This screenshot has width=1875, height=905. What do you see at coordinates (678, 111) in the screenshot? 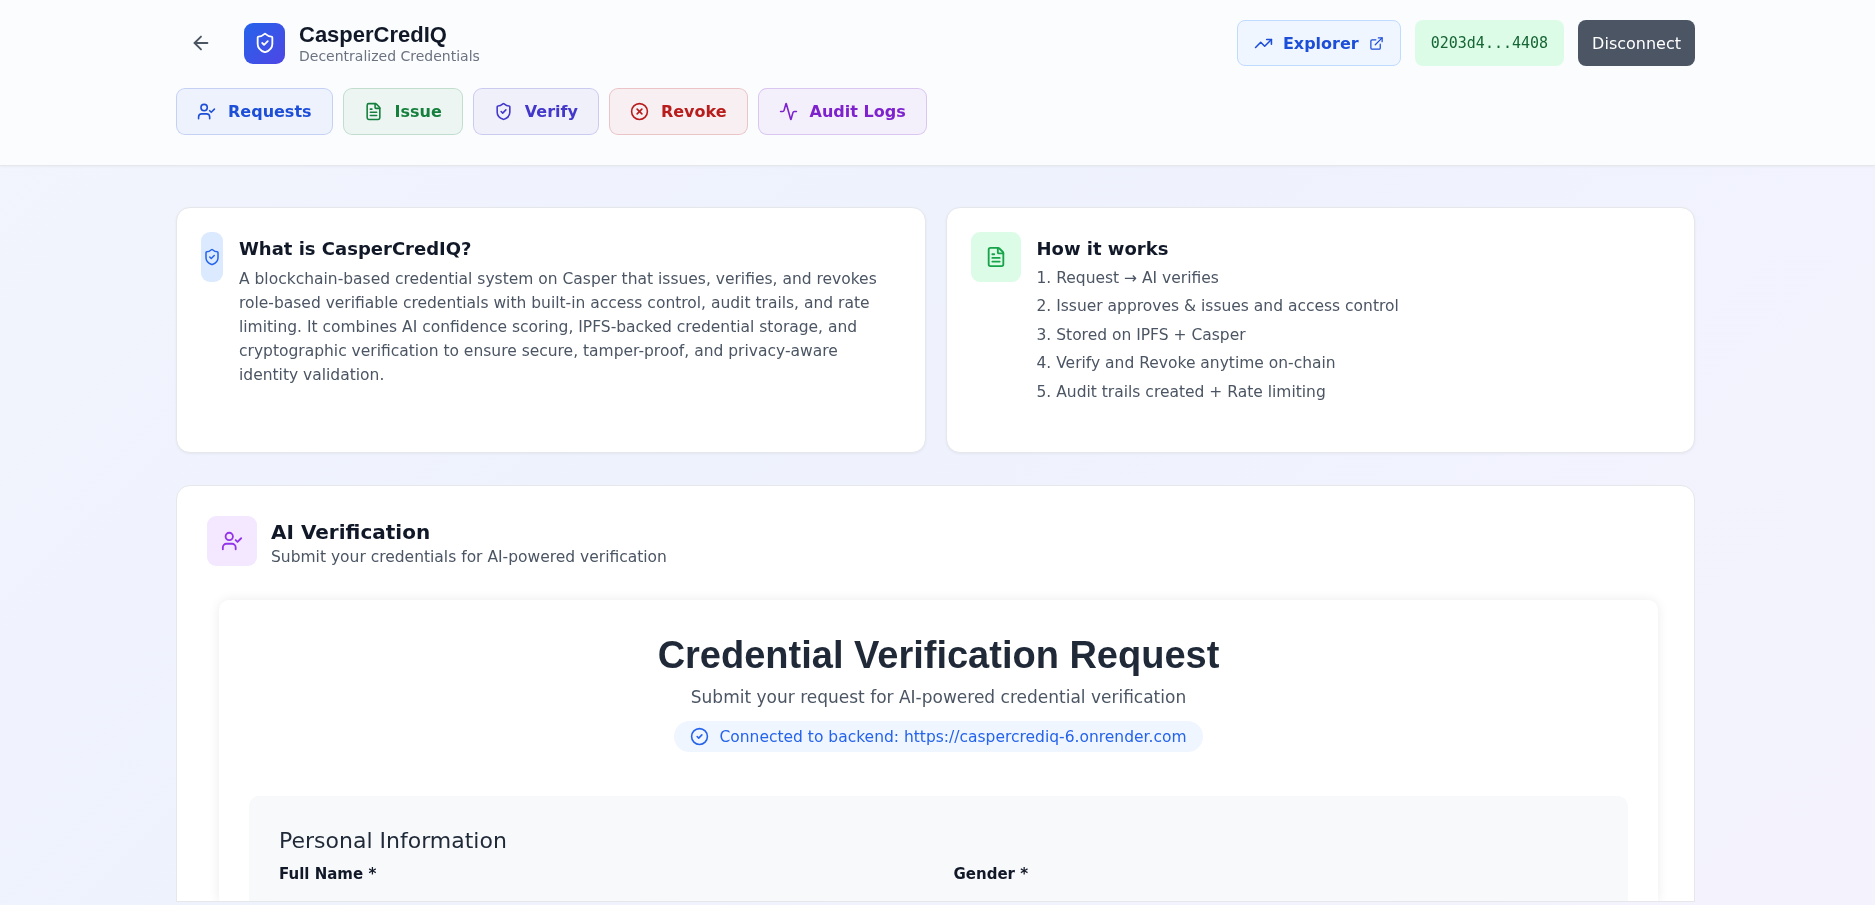
I see `nav-tab: Revoke` at bounding box center [678, 111].